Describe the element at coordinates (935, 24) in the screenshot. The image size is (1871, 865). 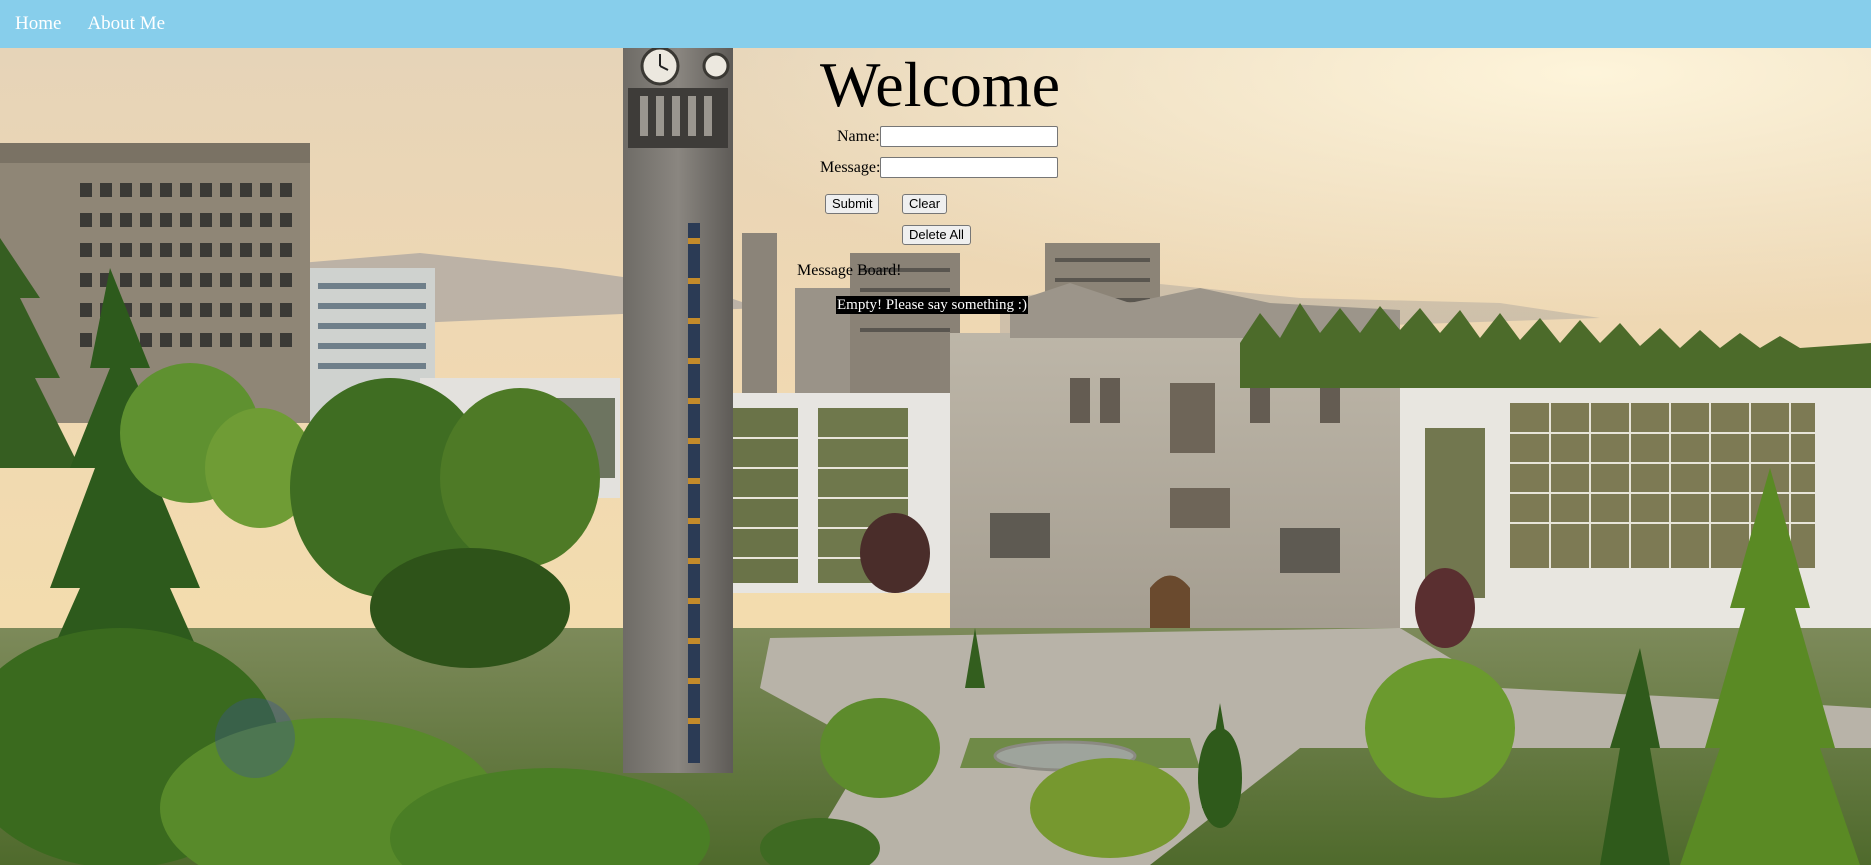
I see `navbar: Home About Me` at that location.